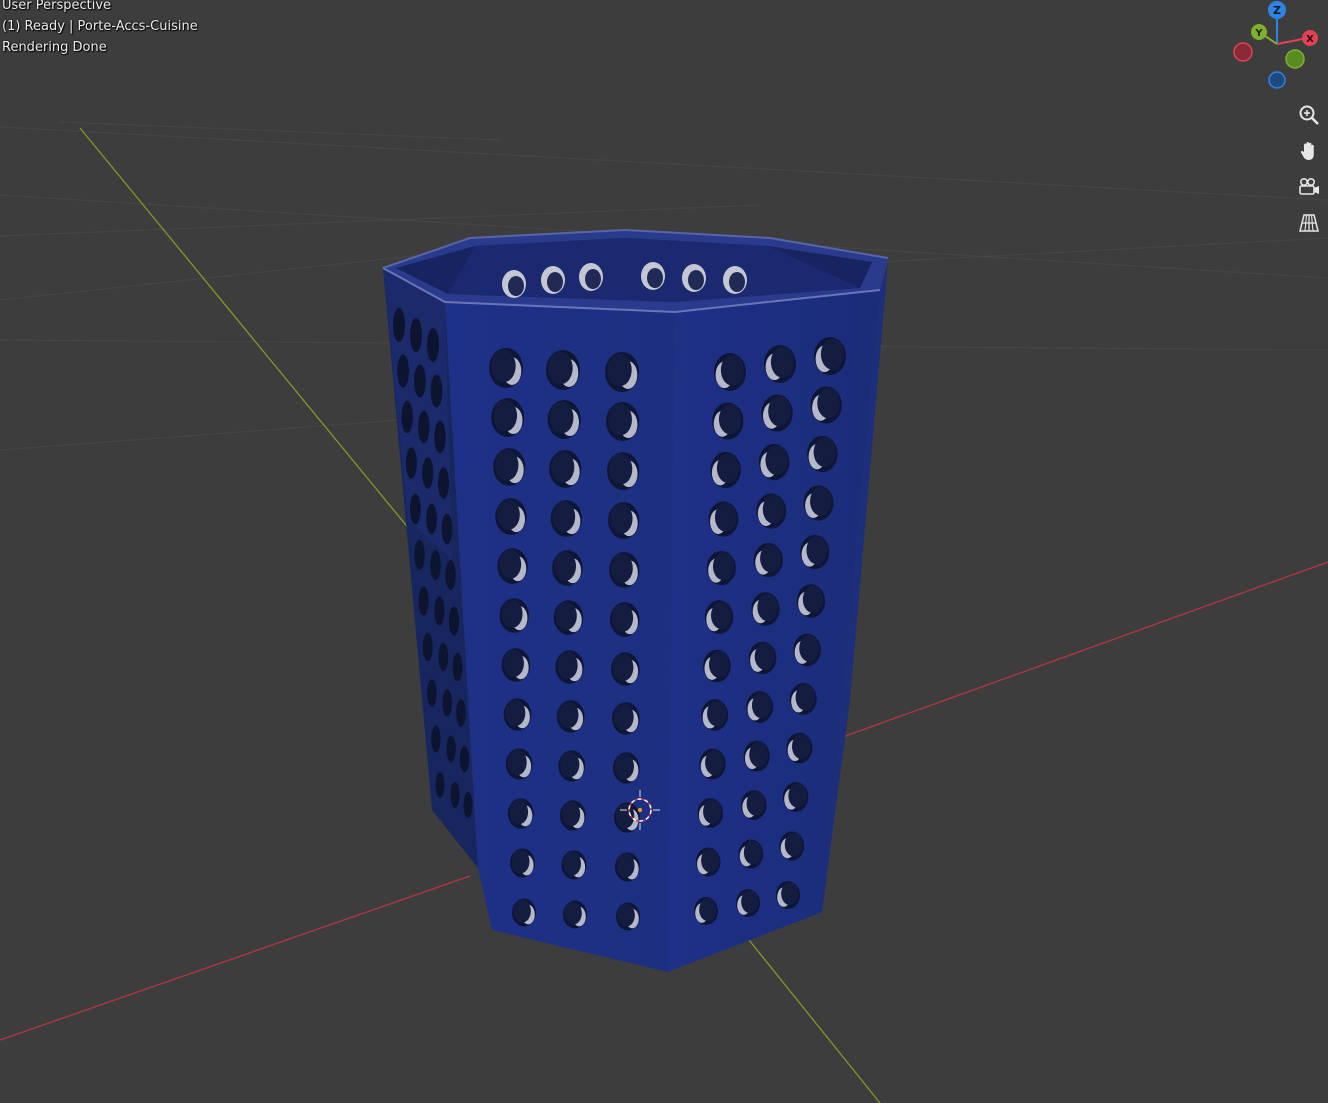 The width and height of the screenshot is (1328, 1103). I want to click on zoom-icon, so click(1309, 115).